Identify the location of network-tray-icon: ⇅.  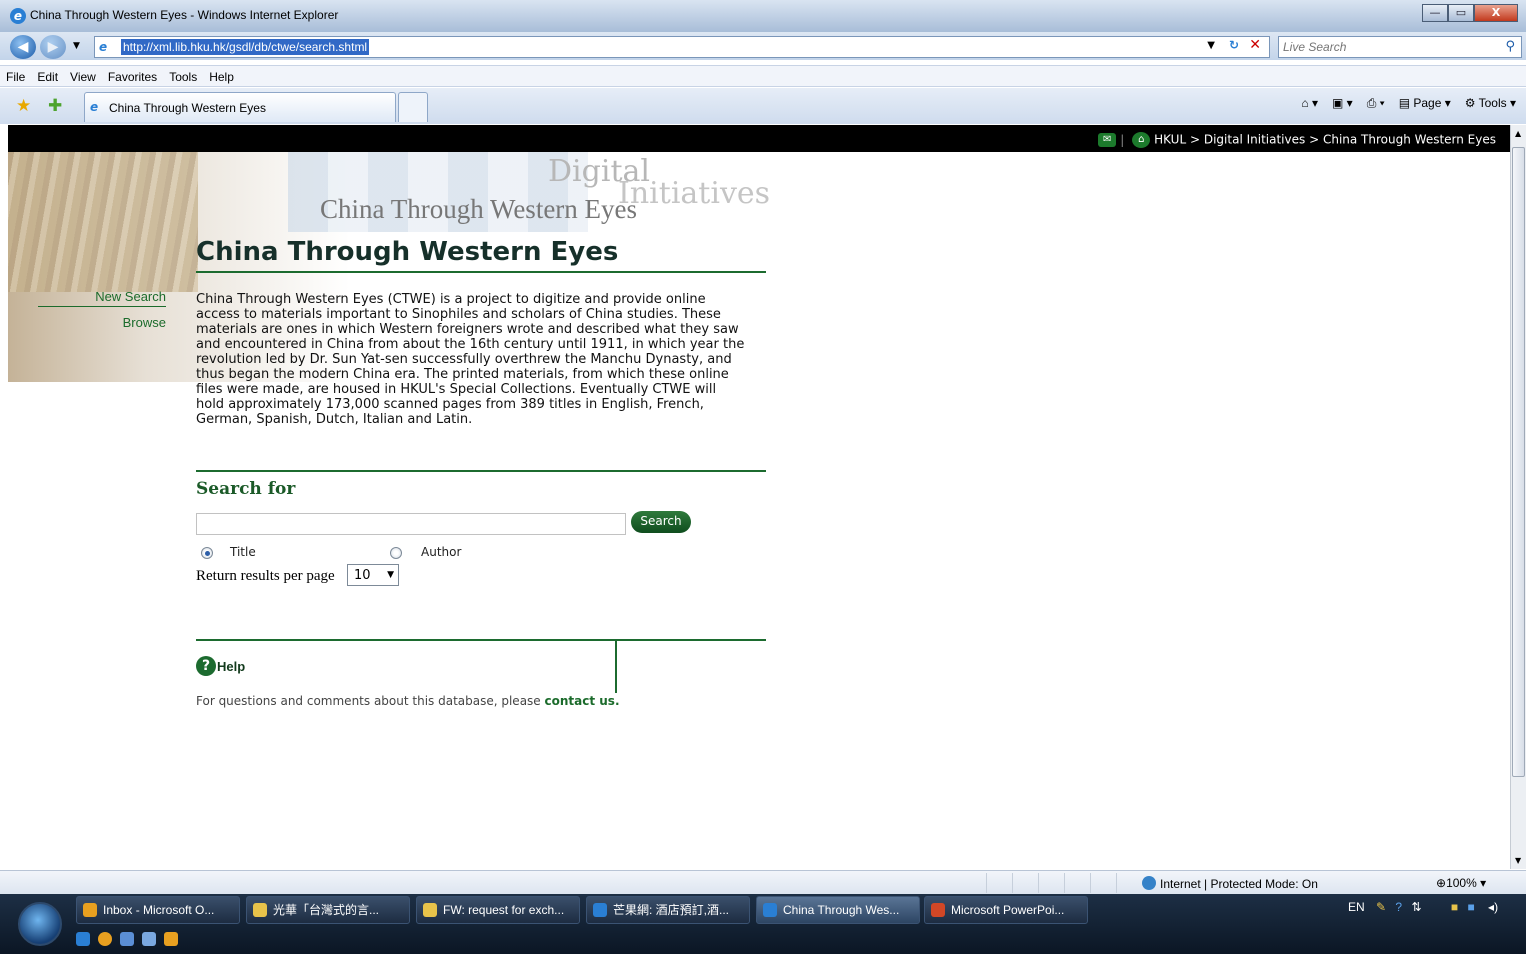
(1416, 907).